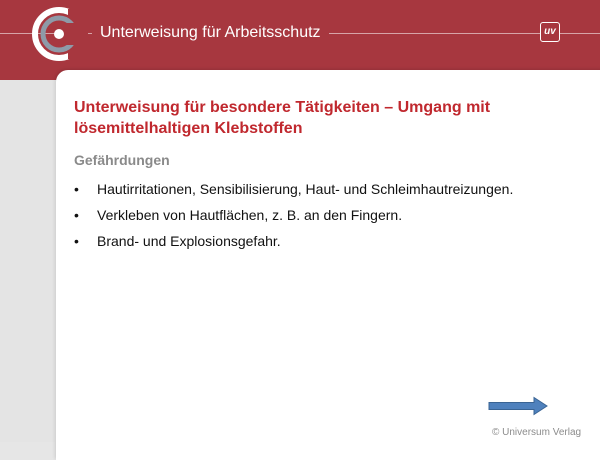 This screenshot has height=460, width=600. What do you see at coordinates (60, 34) in the screenshot?
I see `universum-logo-icon` at bounding box center [60, 34].